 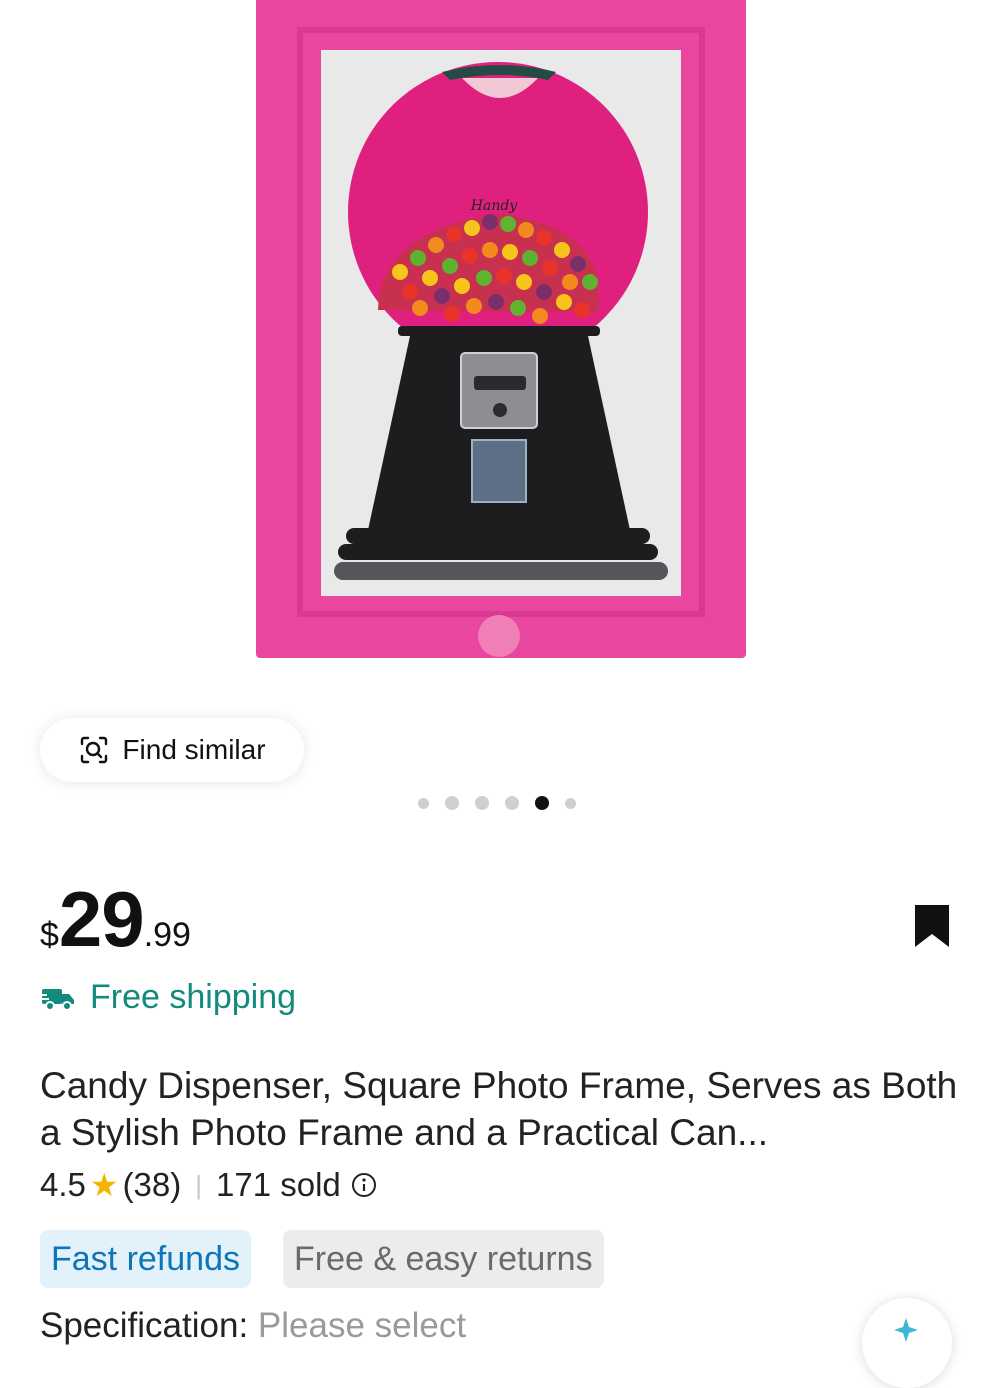 I want to click on free-shipping: Free shipping, so click(x=168, y=997).